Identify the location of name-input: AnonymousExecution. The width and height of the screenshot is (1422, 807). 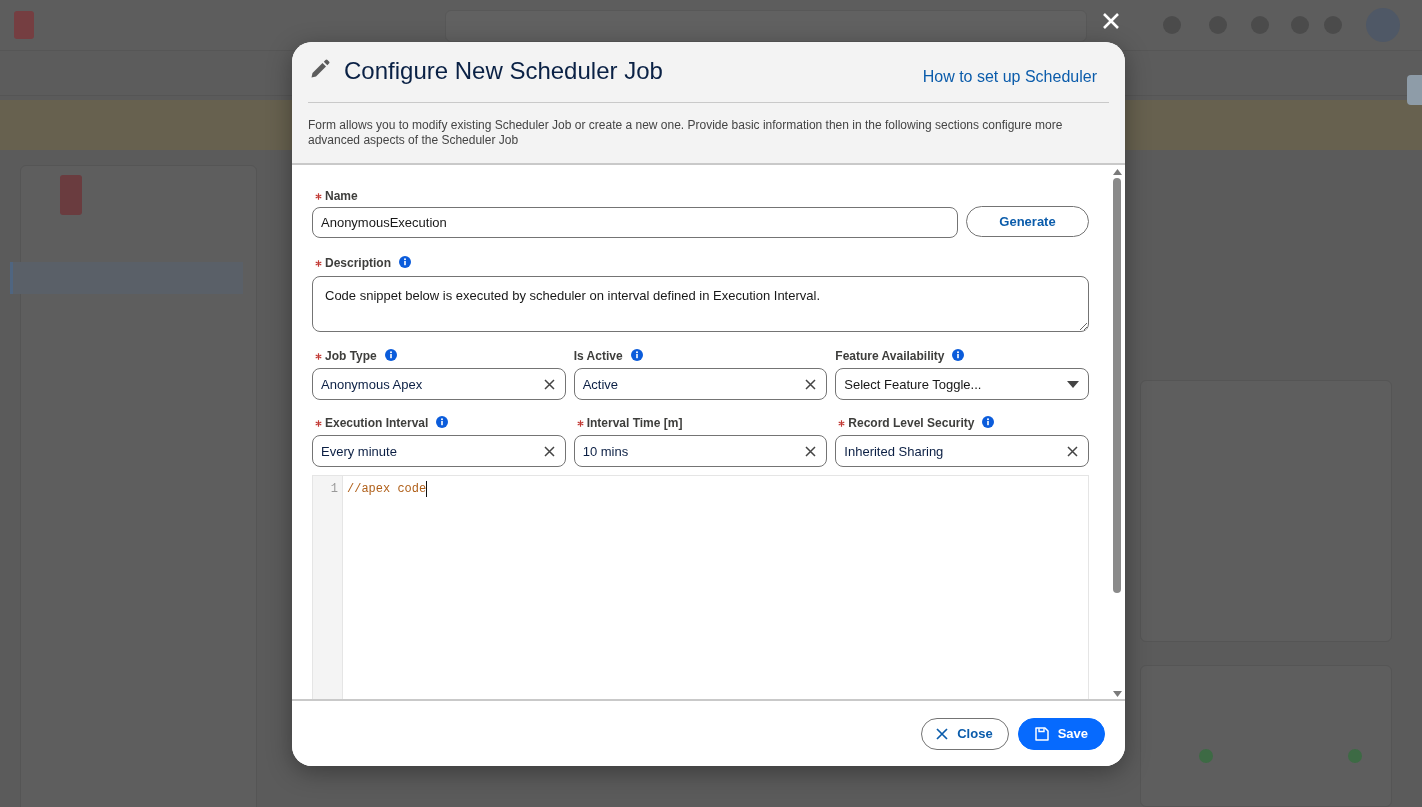
(635, 222).